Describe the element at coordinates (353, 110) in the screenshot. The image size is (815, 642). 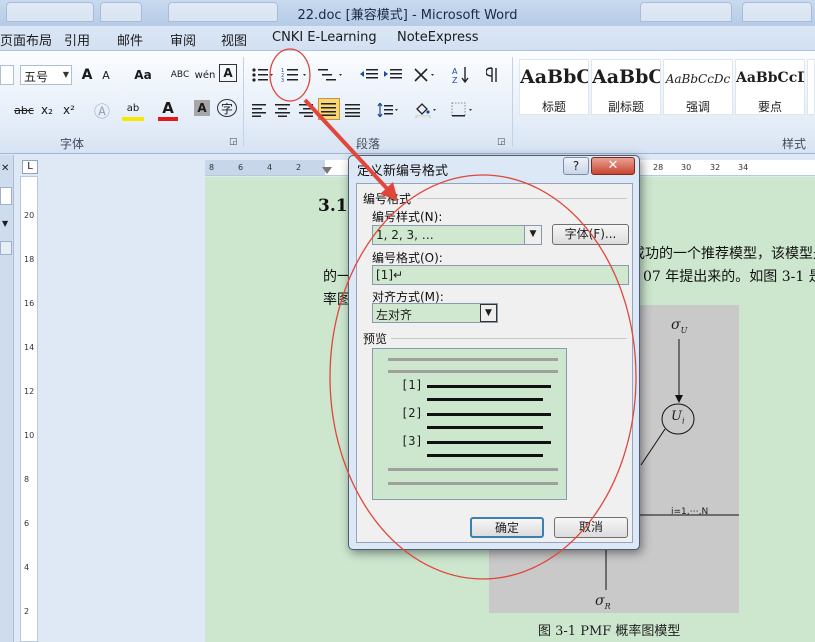
I see `distributed-button` at that location.